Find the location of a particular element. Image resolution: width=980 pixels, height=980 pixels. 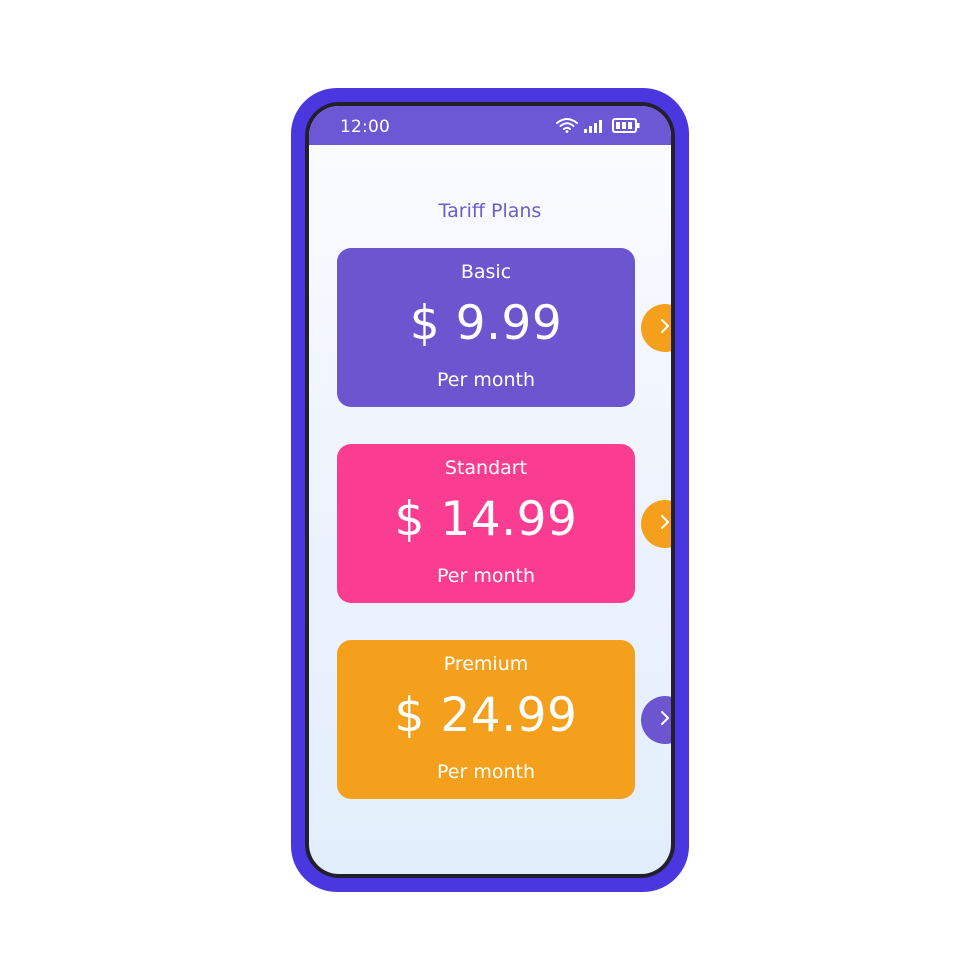

plan-price: $ 14.99 is located at coordinates (486, 519).